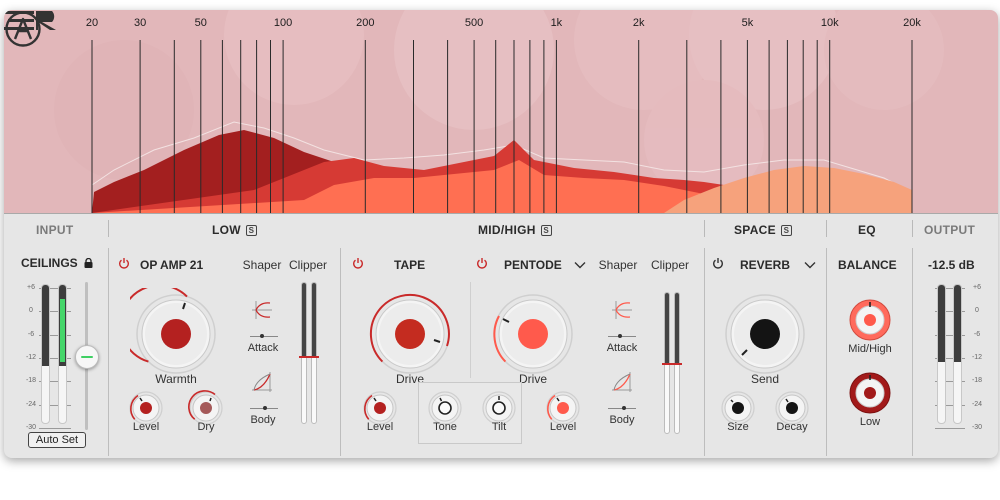 The width and height of the screenshot is (1000, 500). Describe the element at coordinates (283, 23) in the screenshot. I see `frequency-label: 100` at that location.